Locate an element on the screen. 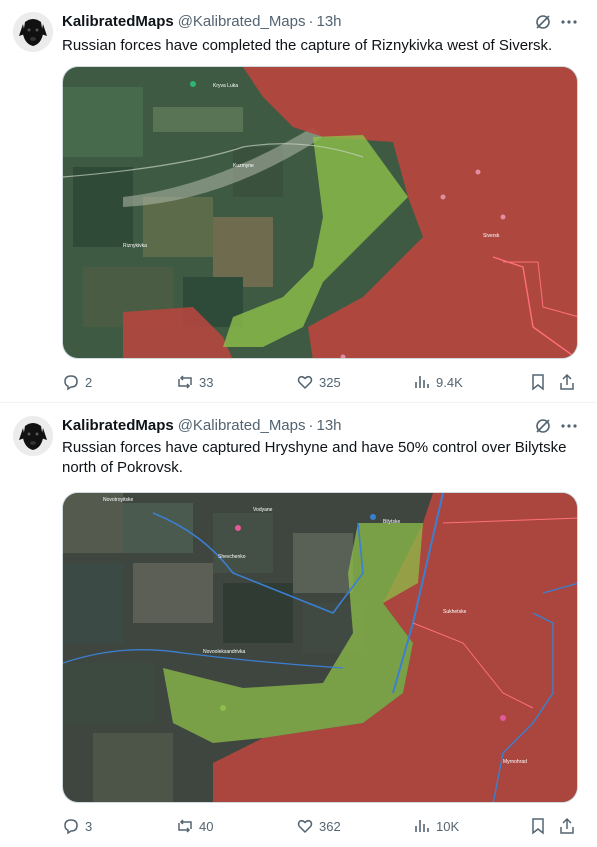 The image size is (597, 847). svg-text: Vodyane is located at coordinates (263, 510).